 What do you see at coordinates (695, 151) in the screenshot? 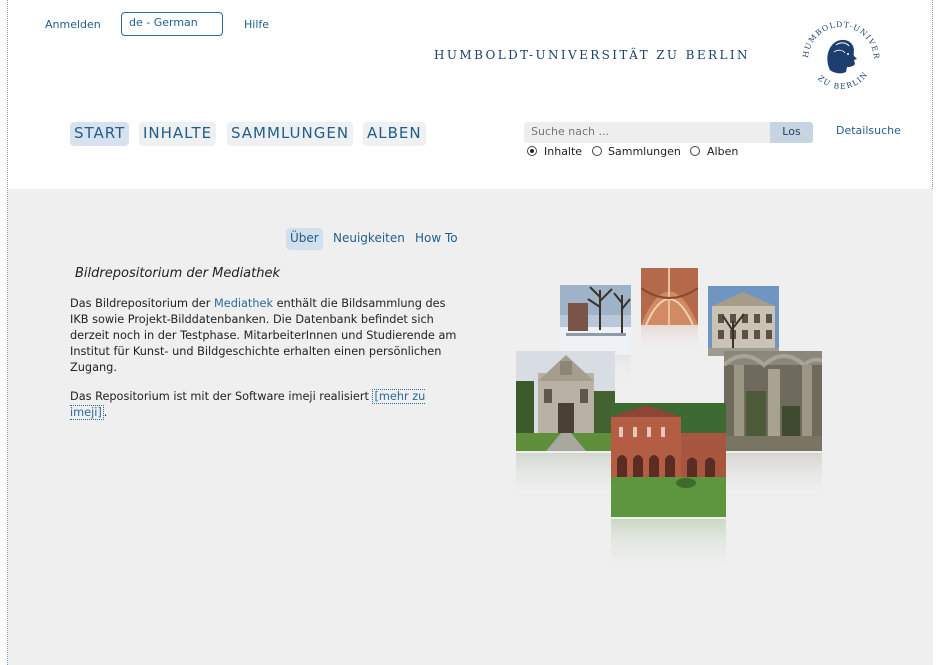
I see `radio-alben` at bounding box center [695, 151].